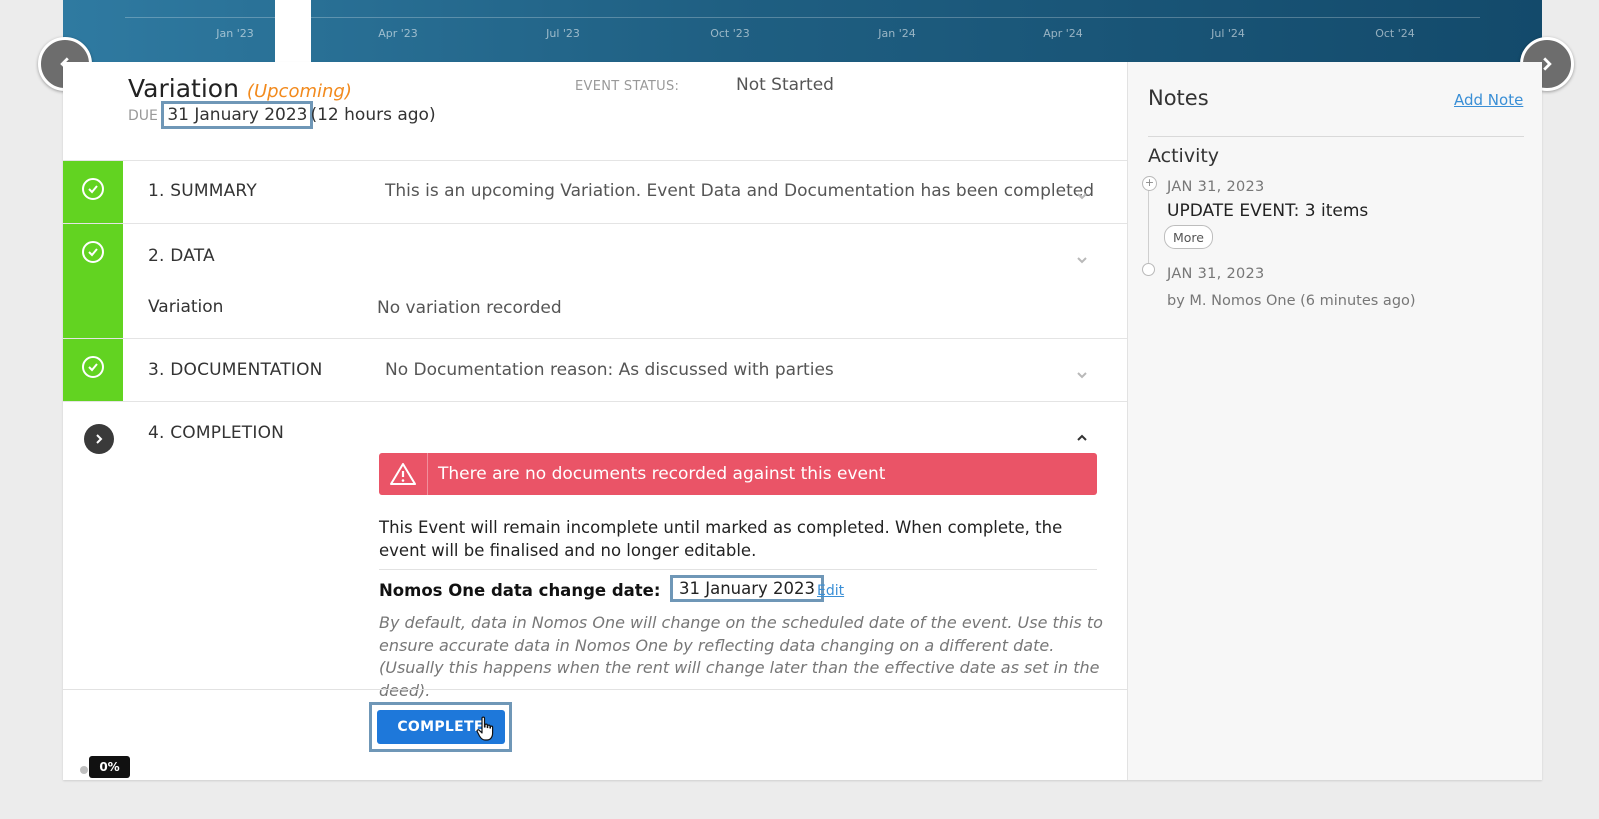  Describe the element at coordinates (216, 433) in the screenshot. I see `section-title: 4. COMPLETION` at that location.